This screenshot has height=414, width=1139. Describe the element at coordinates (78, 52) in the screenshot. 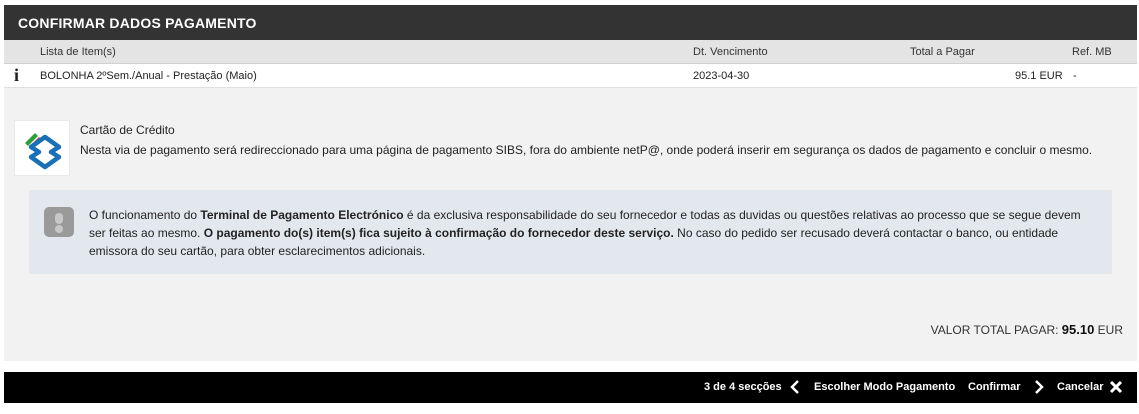

I see `column-header-items: Lista de Item(s)` at that location.